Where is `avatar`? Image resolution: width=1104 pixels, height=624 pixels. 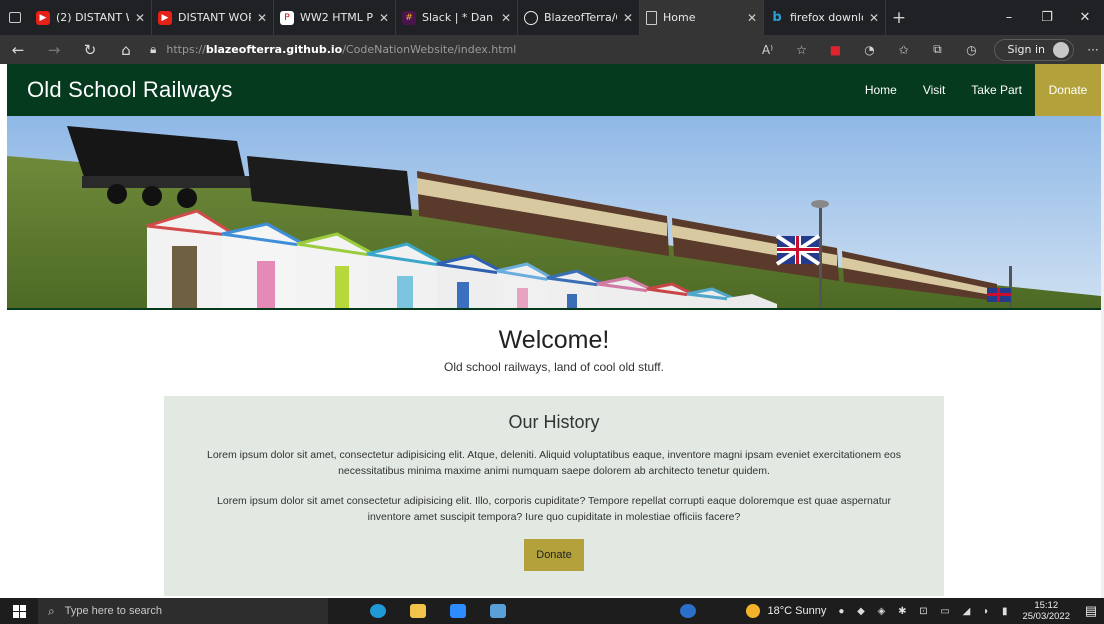
avatar is located at coordinates (1061, 49).